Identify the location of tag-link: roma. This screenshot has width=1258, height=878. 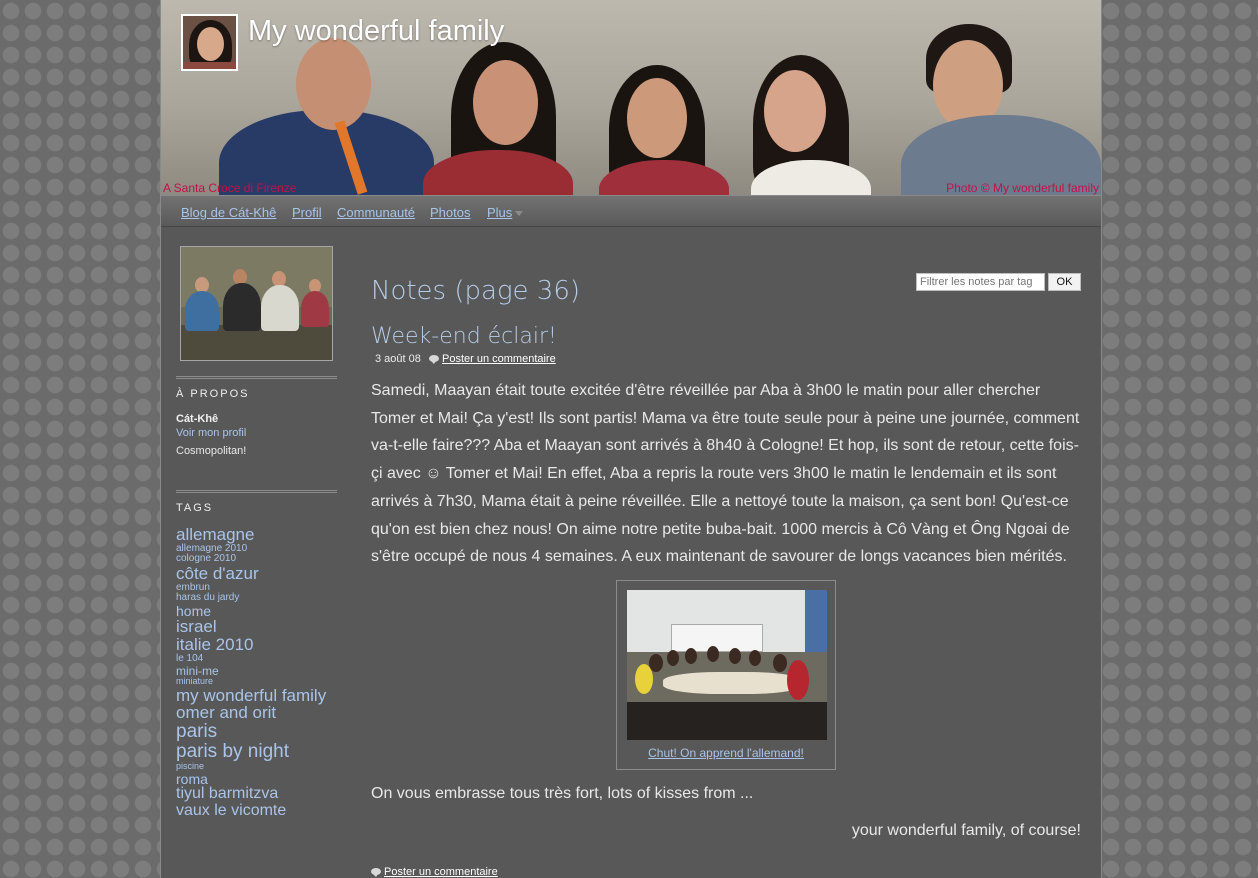
(261, 779).